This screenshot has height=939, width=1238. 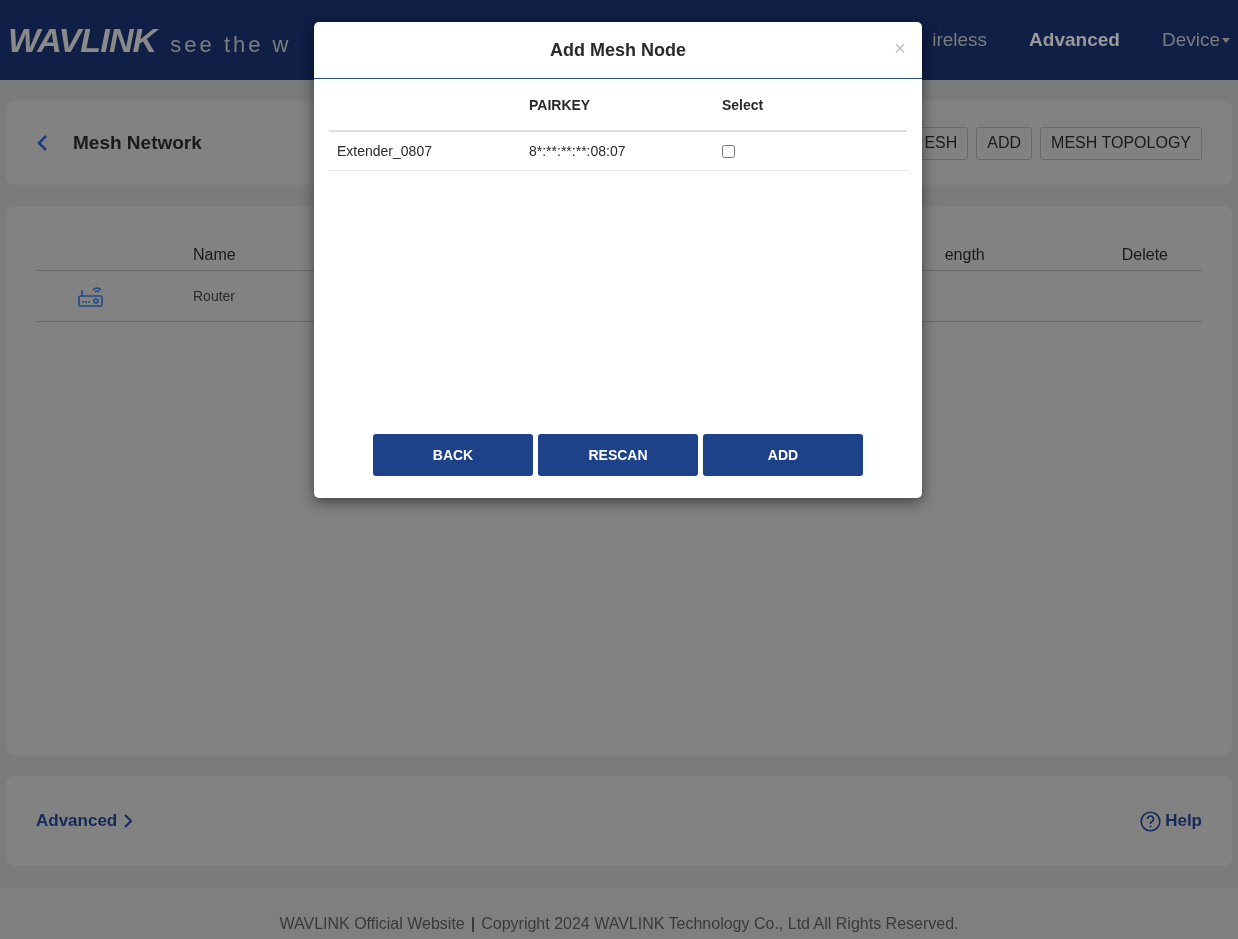 What do you see at coordinates (728, 151) in the screenshot?
I see `select-checkbox` at bounding box center [728, 151].